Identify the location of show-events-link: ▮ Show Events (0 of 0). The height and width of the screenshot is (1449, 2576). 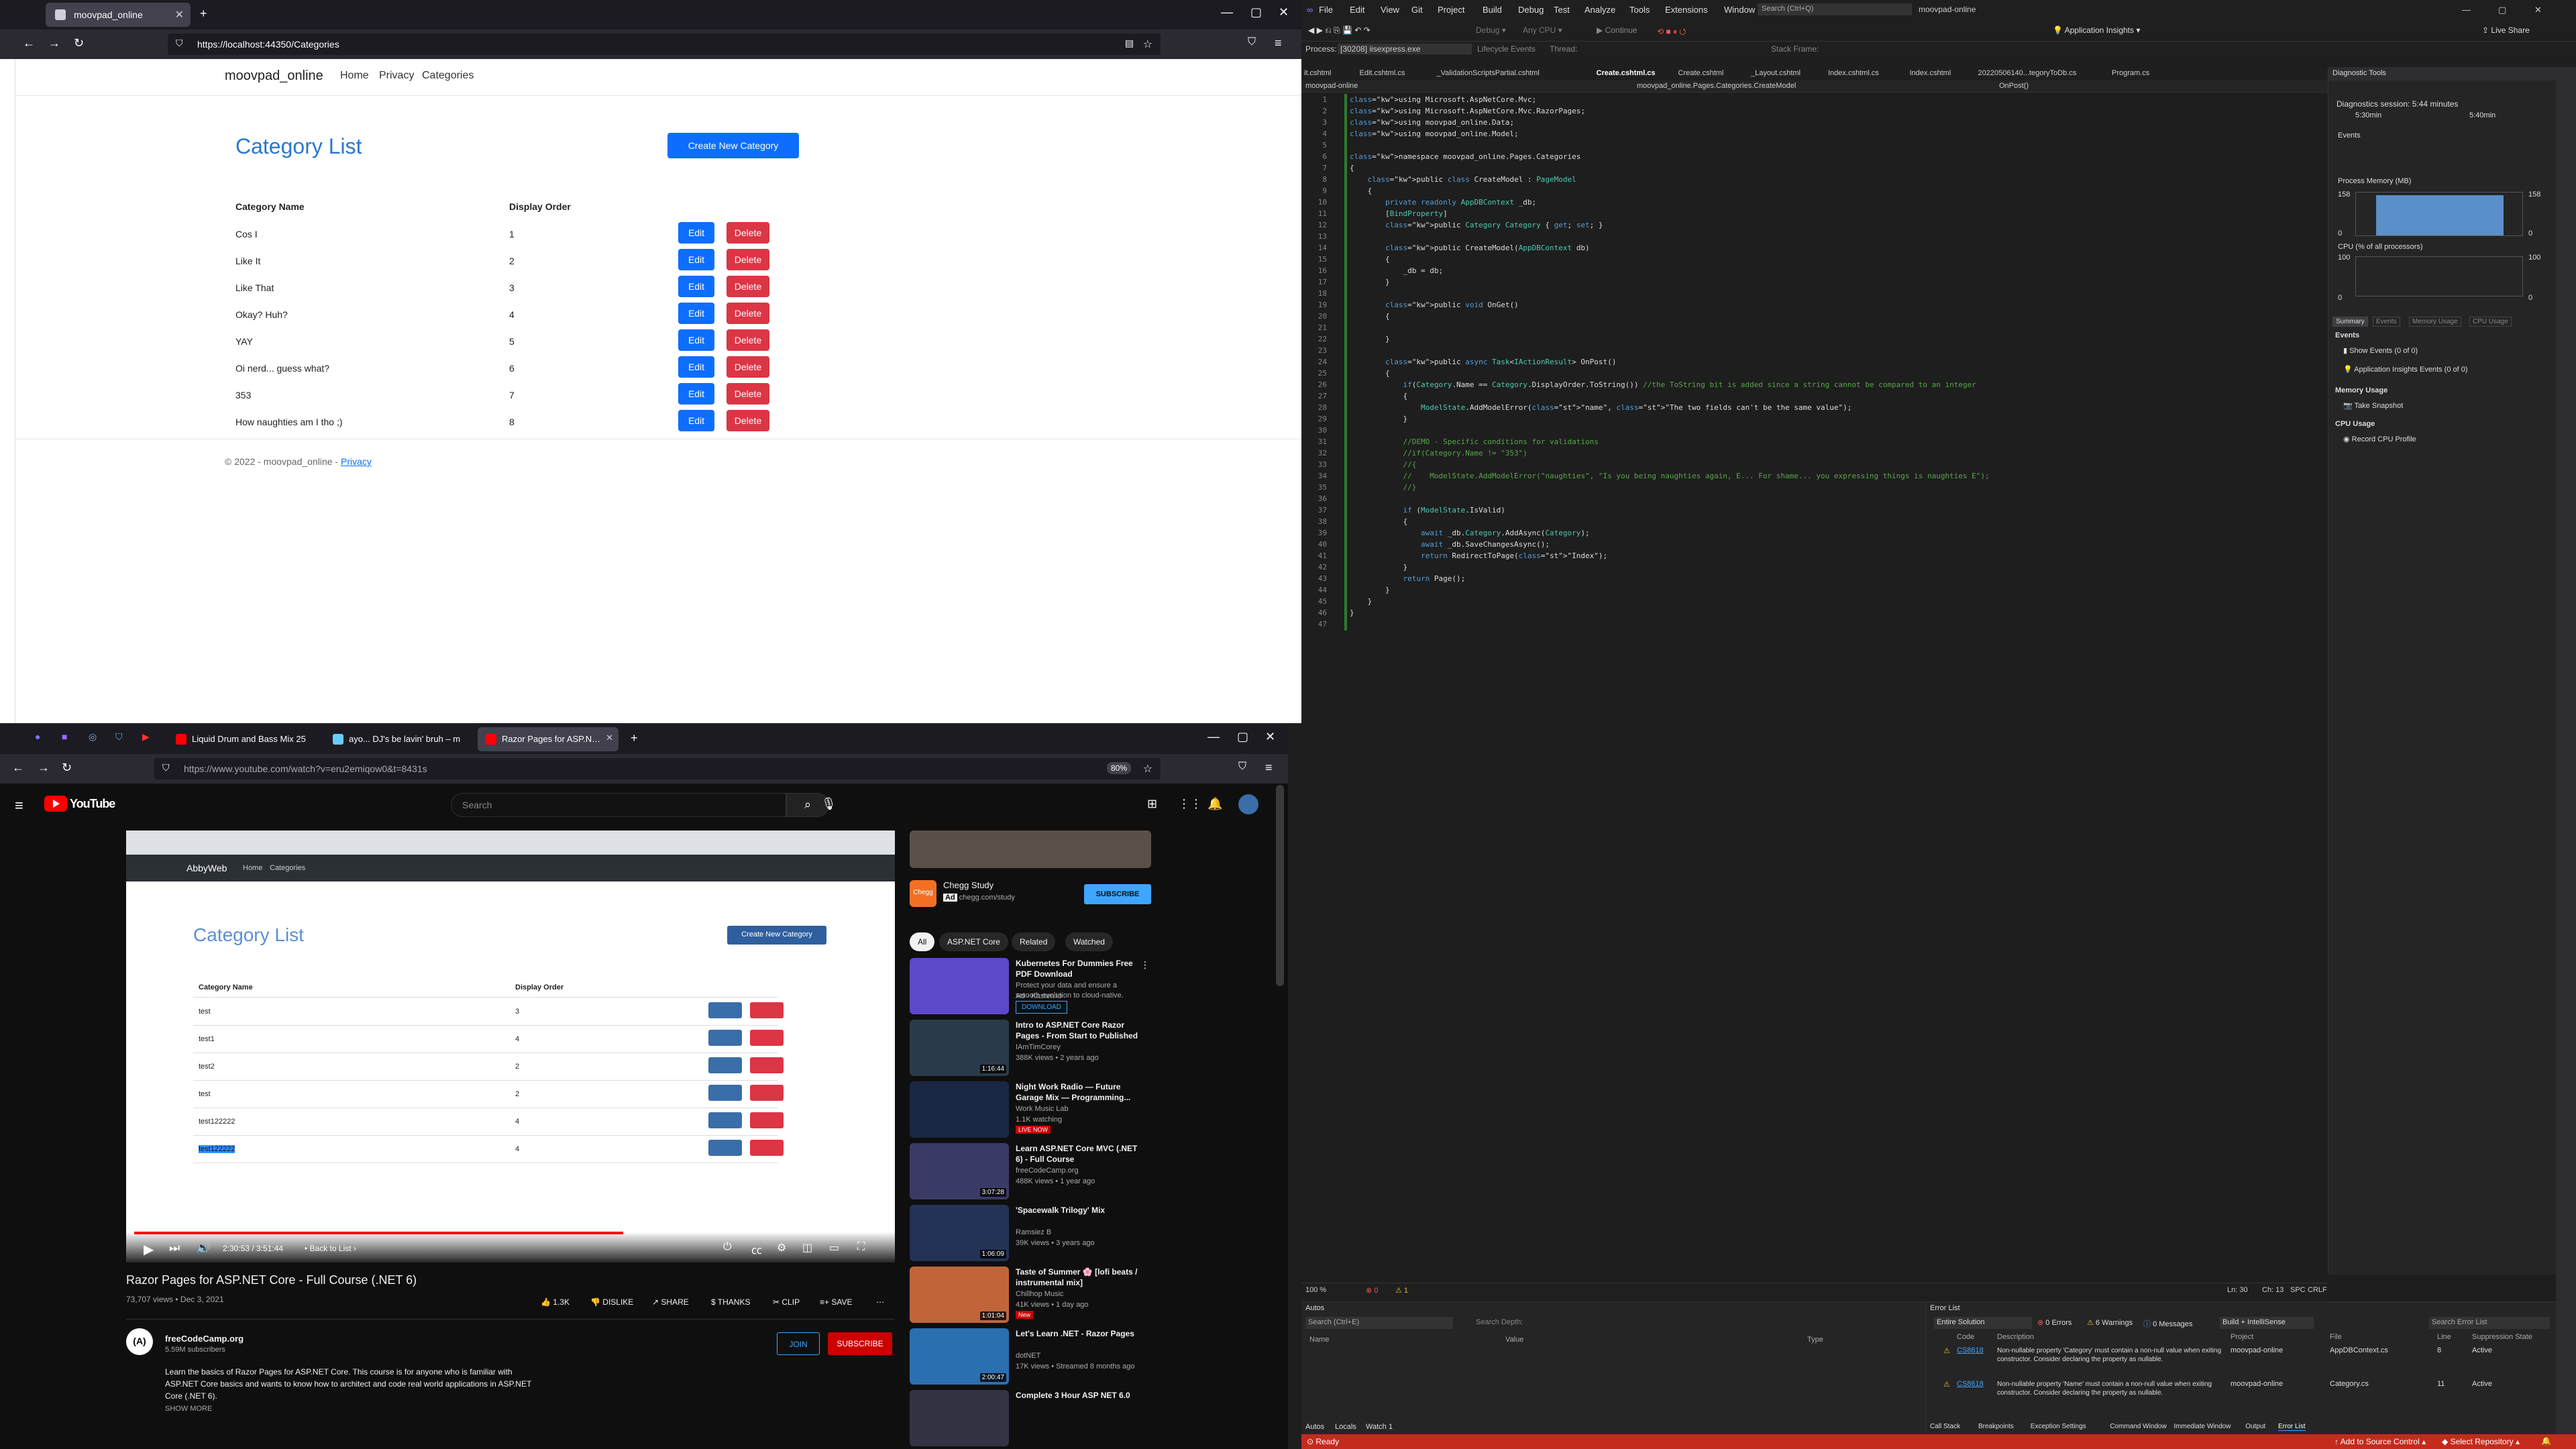
(2380, 350).